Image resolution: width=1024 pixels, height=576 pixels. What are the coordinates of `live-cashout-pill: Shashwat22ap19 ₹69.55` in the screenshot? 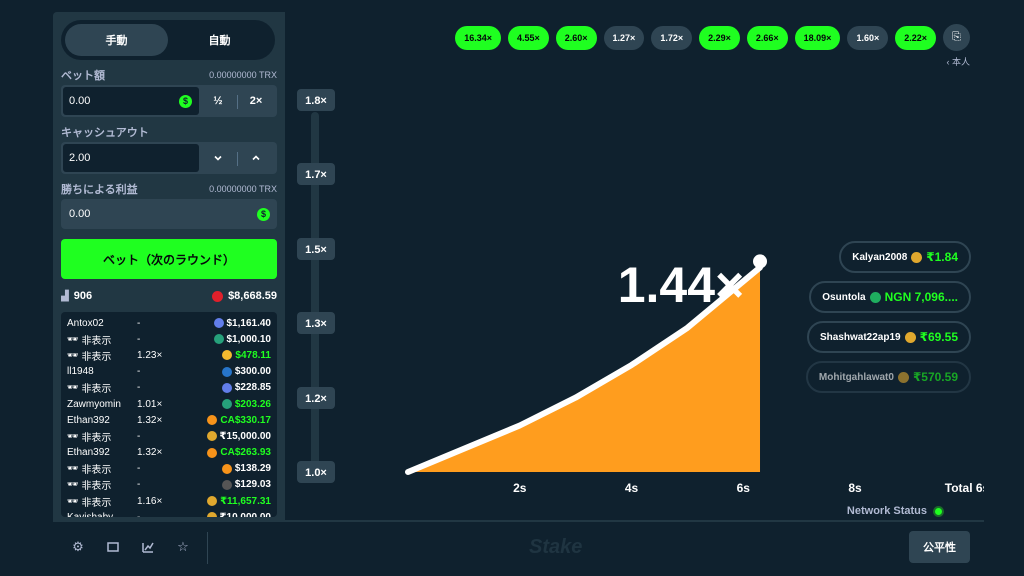 It's located at (889, 337).